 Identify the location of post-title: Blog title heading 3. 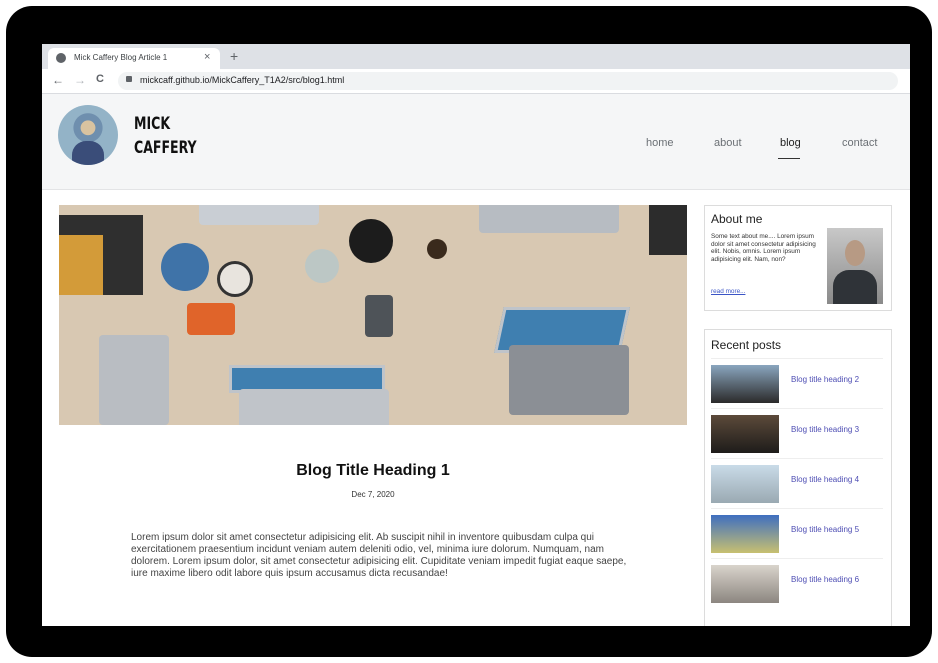
(825, 429).